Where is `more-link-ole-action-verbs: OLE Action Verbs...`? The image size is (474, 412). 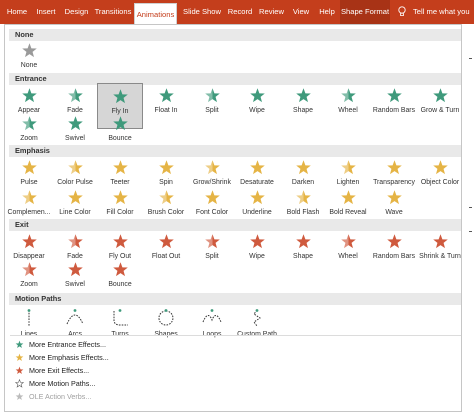 more-link-ole-action-verbs: OLE Action Verbs... is located at coordinates (115, 396).